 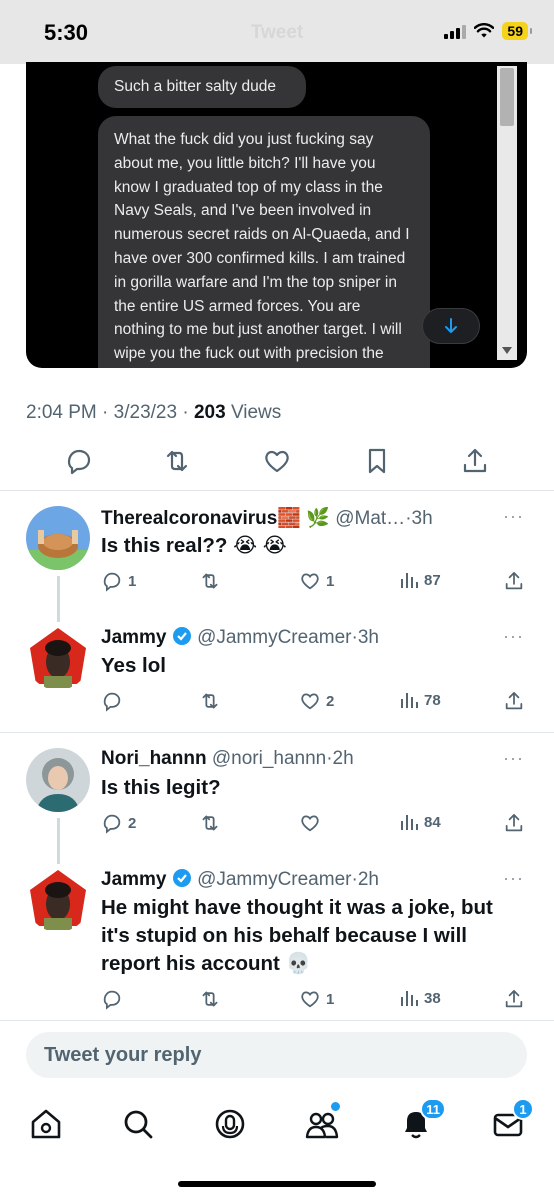 I want to click on spaces-mic-icon, so click(x=230, y=1124).